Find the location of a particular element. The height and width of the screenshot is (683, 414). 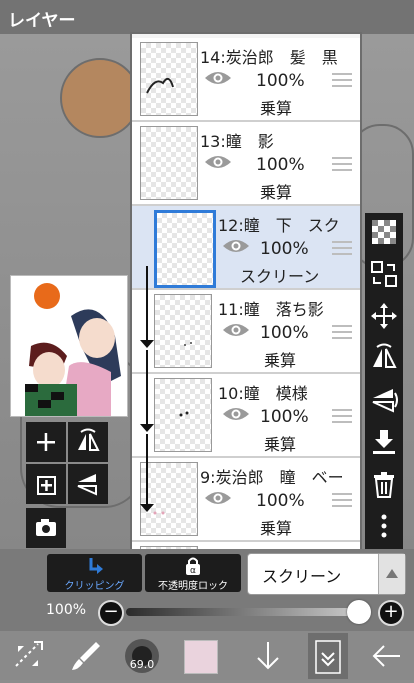

svg-text: α is located at coordinates (193, 571).